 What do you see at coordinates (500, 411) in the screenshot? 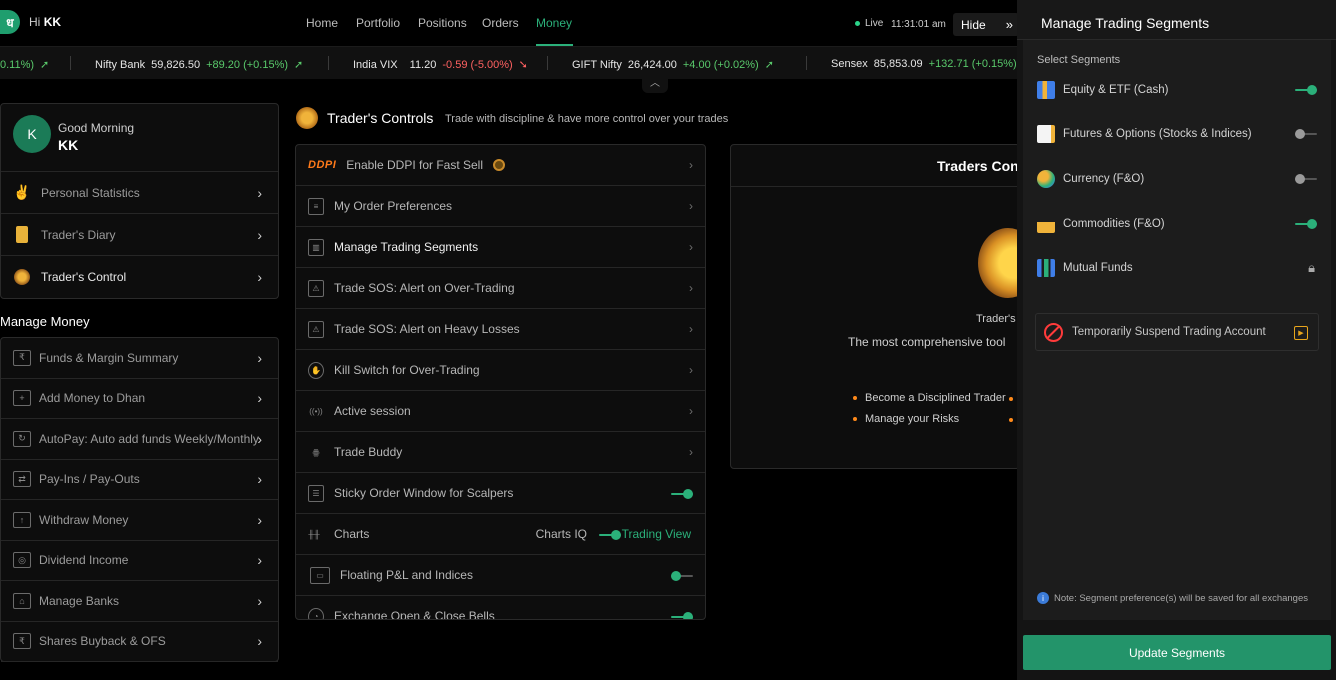
I see `control-active-session: ((•)) Active session ›` at bounding box center [500, 411].